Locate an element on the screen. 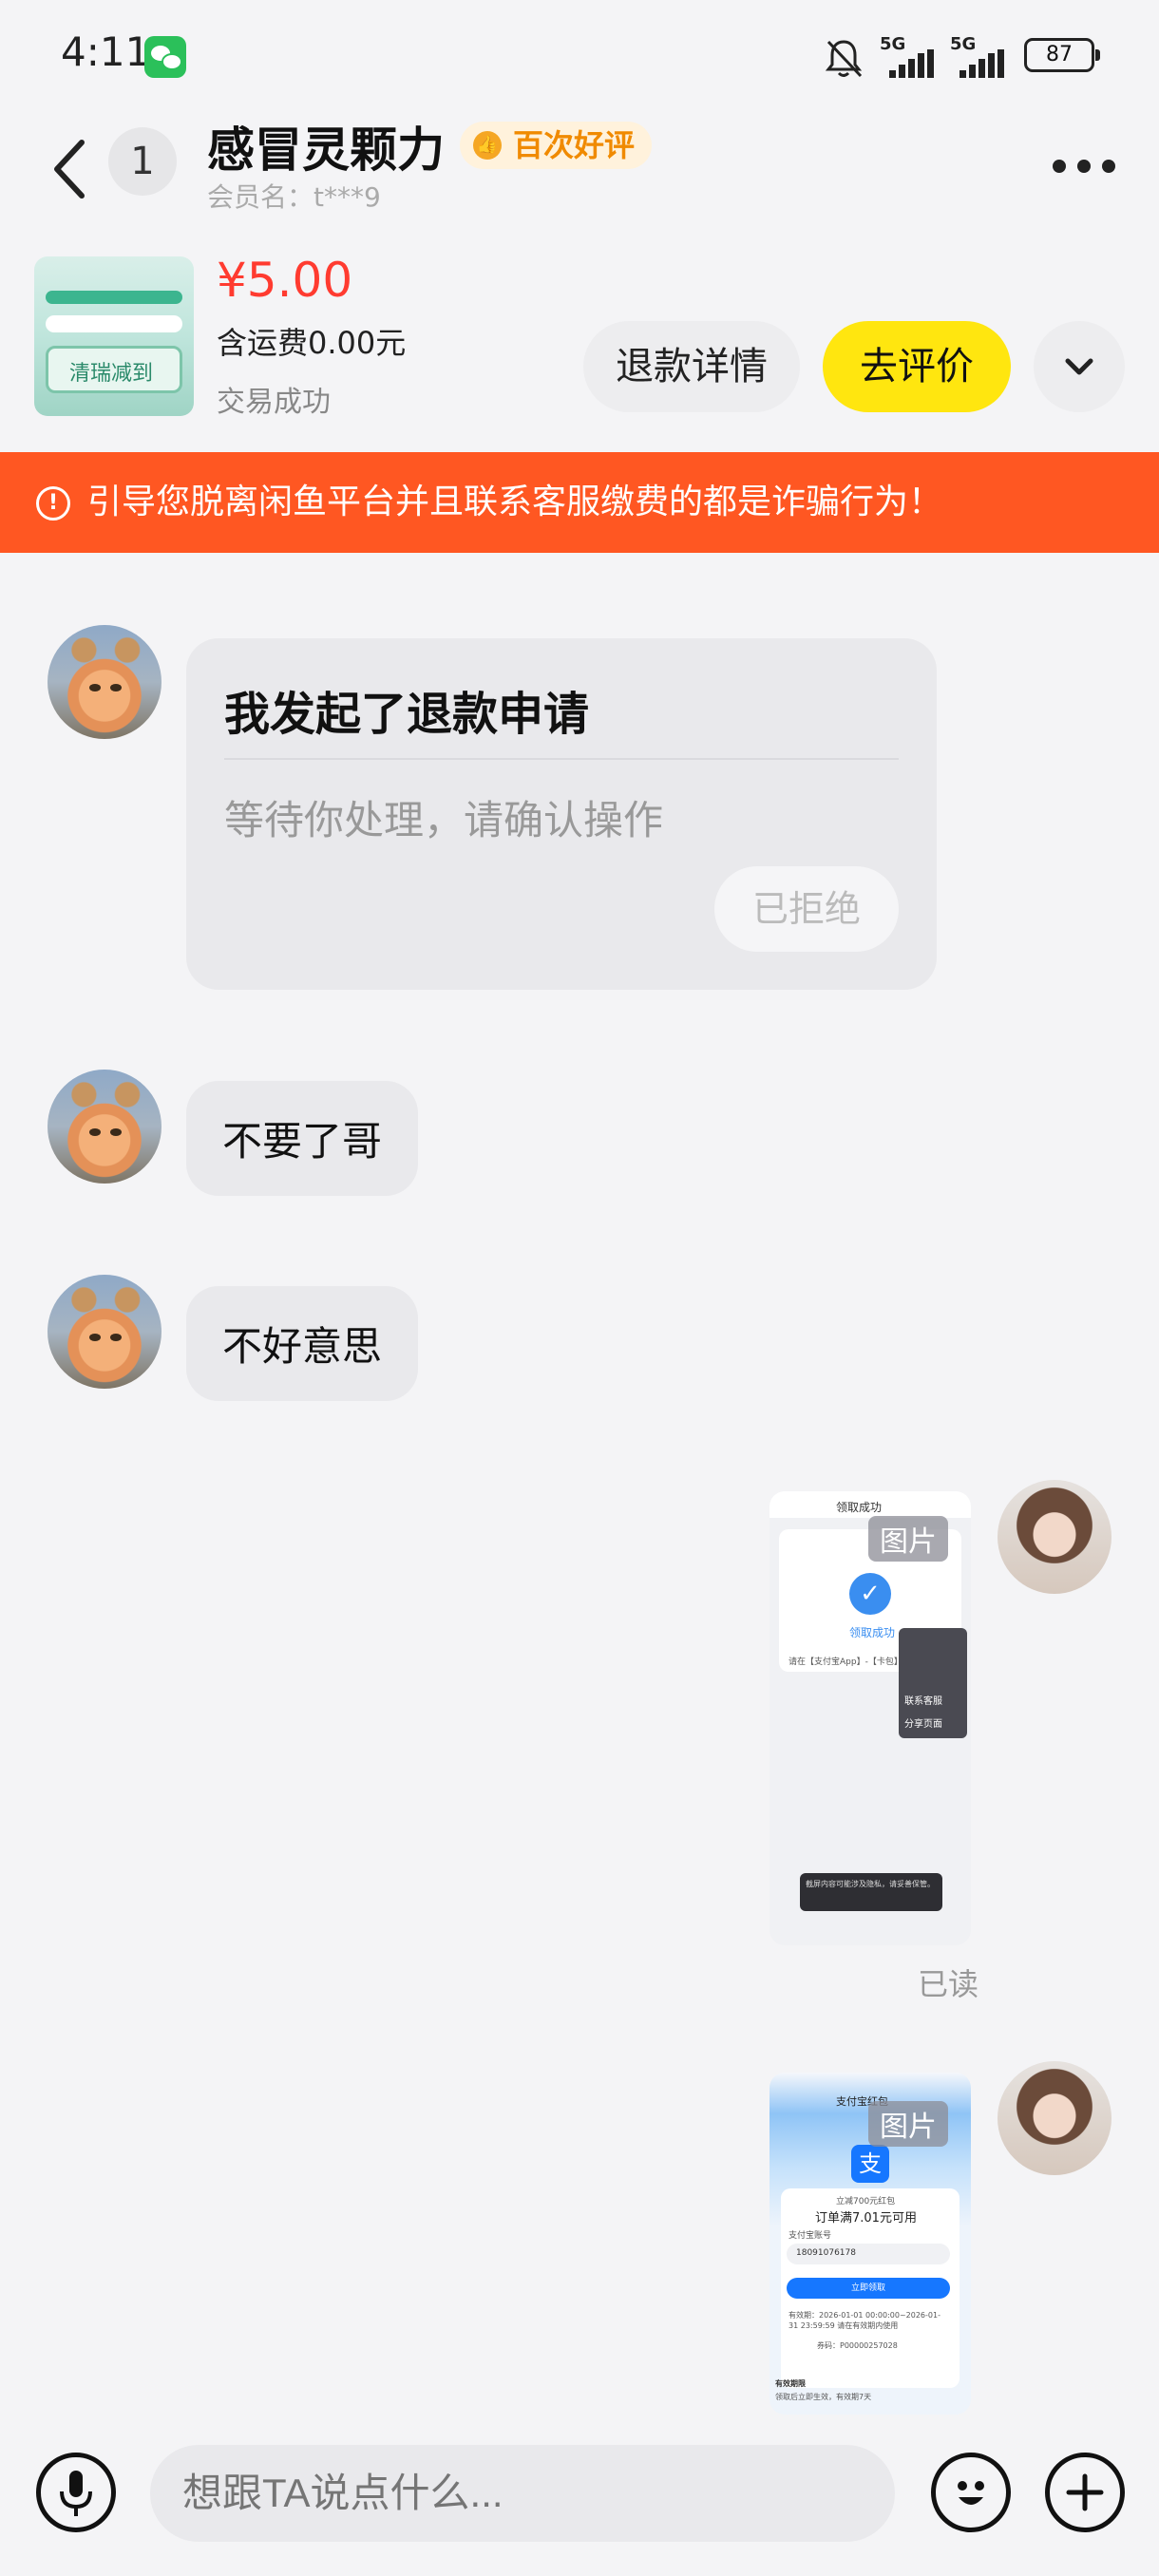  status-bar: 4:11 5G 5G 87 is located at coordinates (579, 52).